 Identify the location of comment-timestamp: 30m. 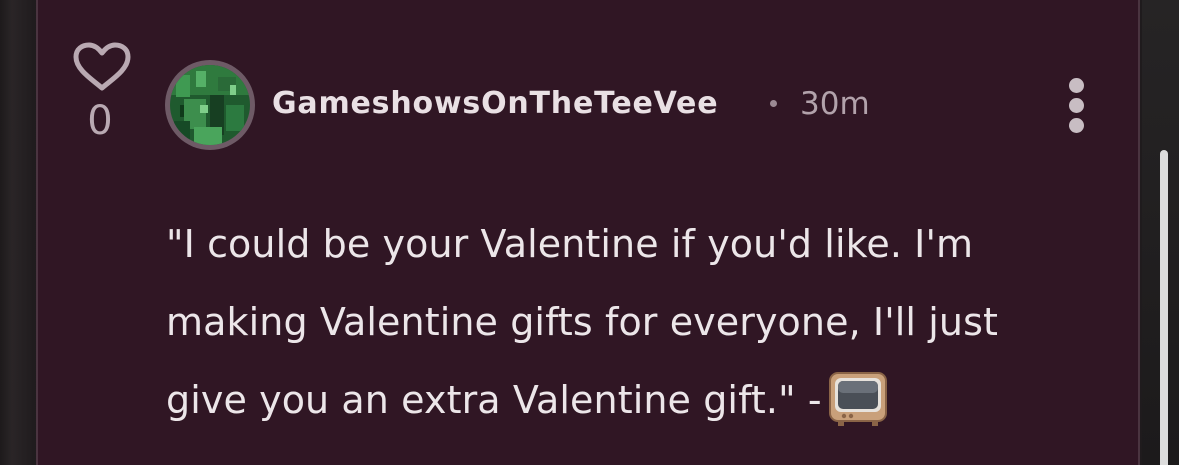
(835, 104).